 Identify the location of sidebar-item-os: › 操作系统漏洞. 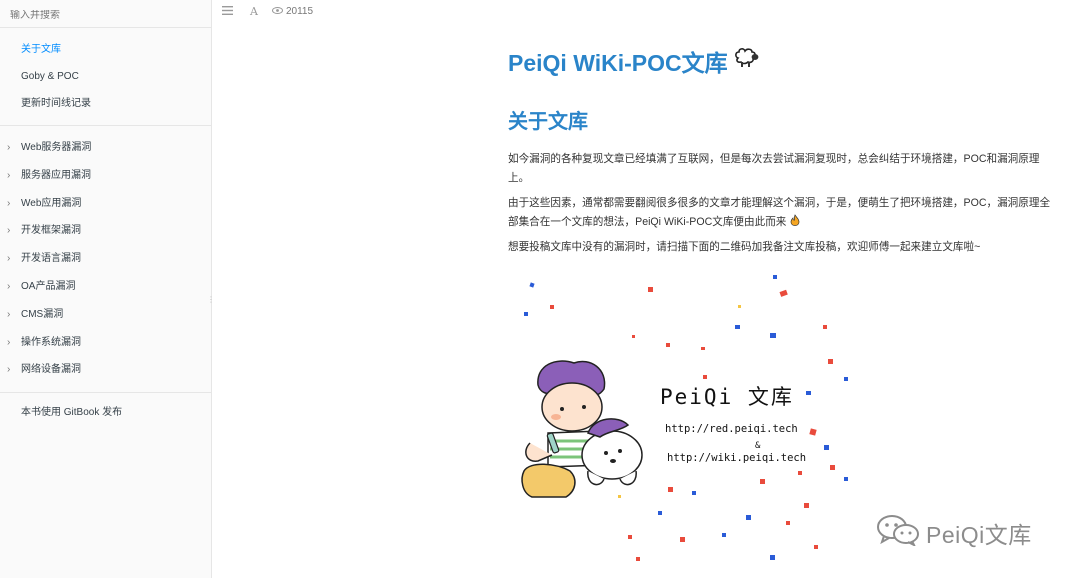
(105, 343).